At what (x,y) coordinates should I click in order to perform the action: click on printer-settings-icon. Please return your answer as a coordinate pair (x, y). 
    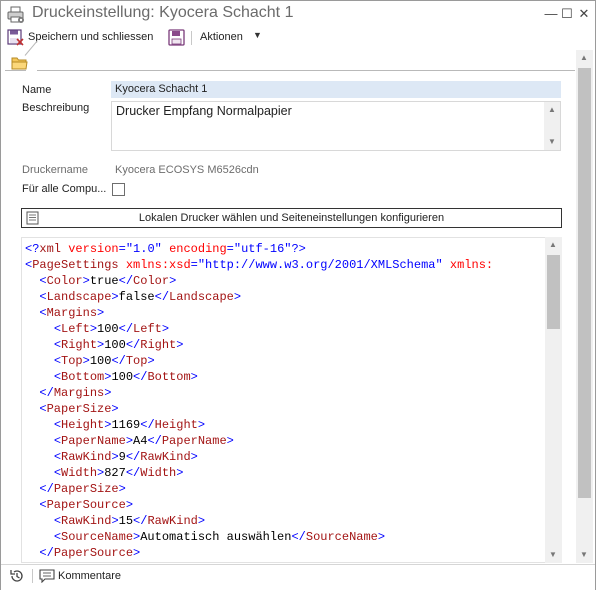
    Looking at the image, I should click on (15, 14).